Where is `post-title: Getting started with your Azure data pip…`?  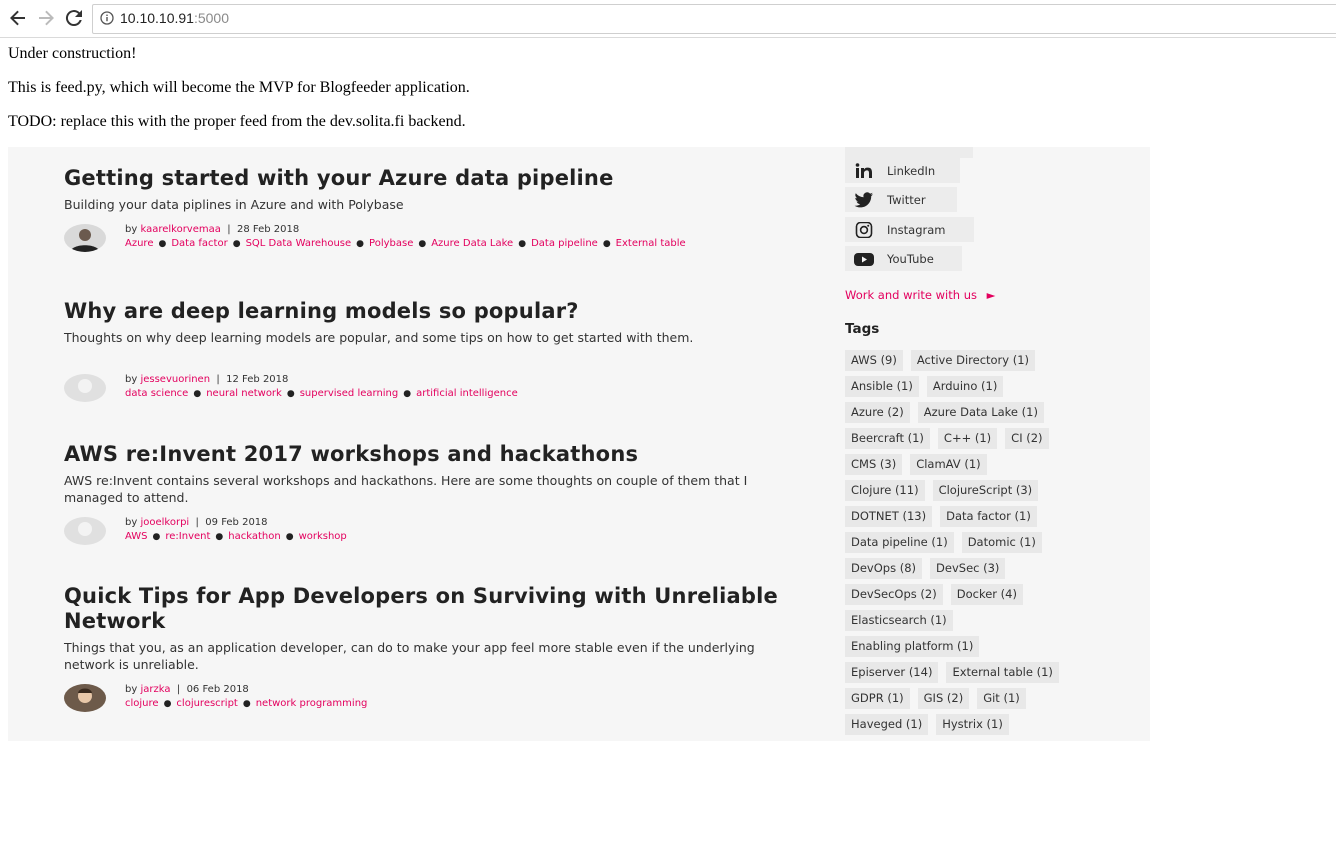
post-title: Getting started with your Azure data pip… is located at coordinates (434, 178).